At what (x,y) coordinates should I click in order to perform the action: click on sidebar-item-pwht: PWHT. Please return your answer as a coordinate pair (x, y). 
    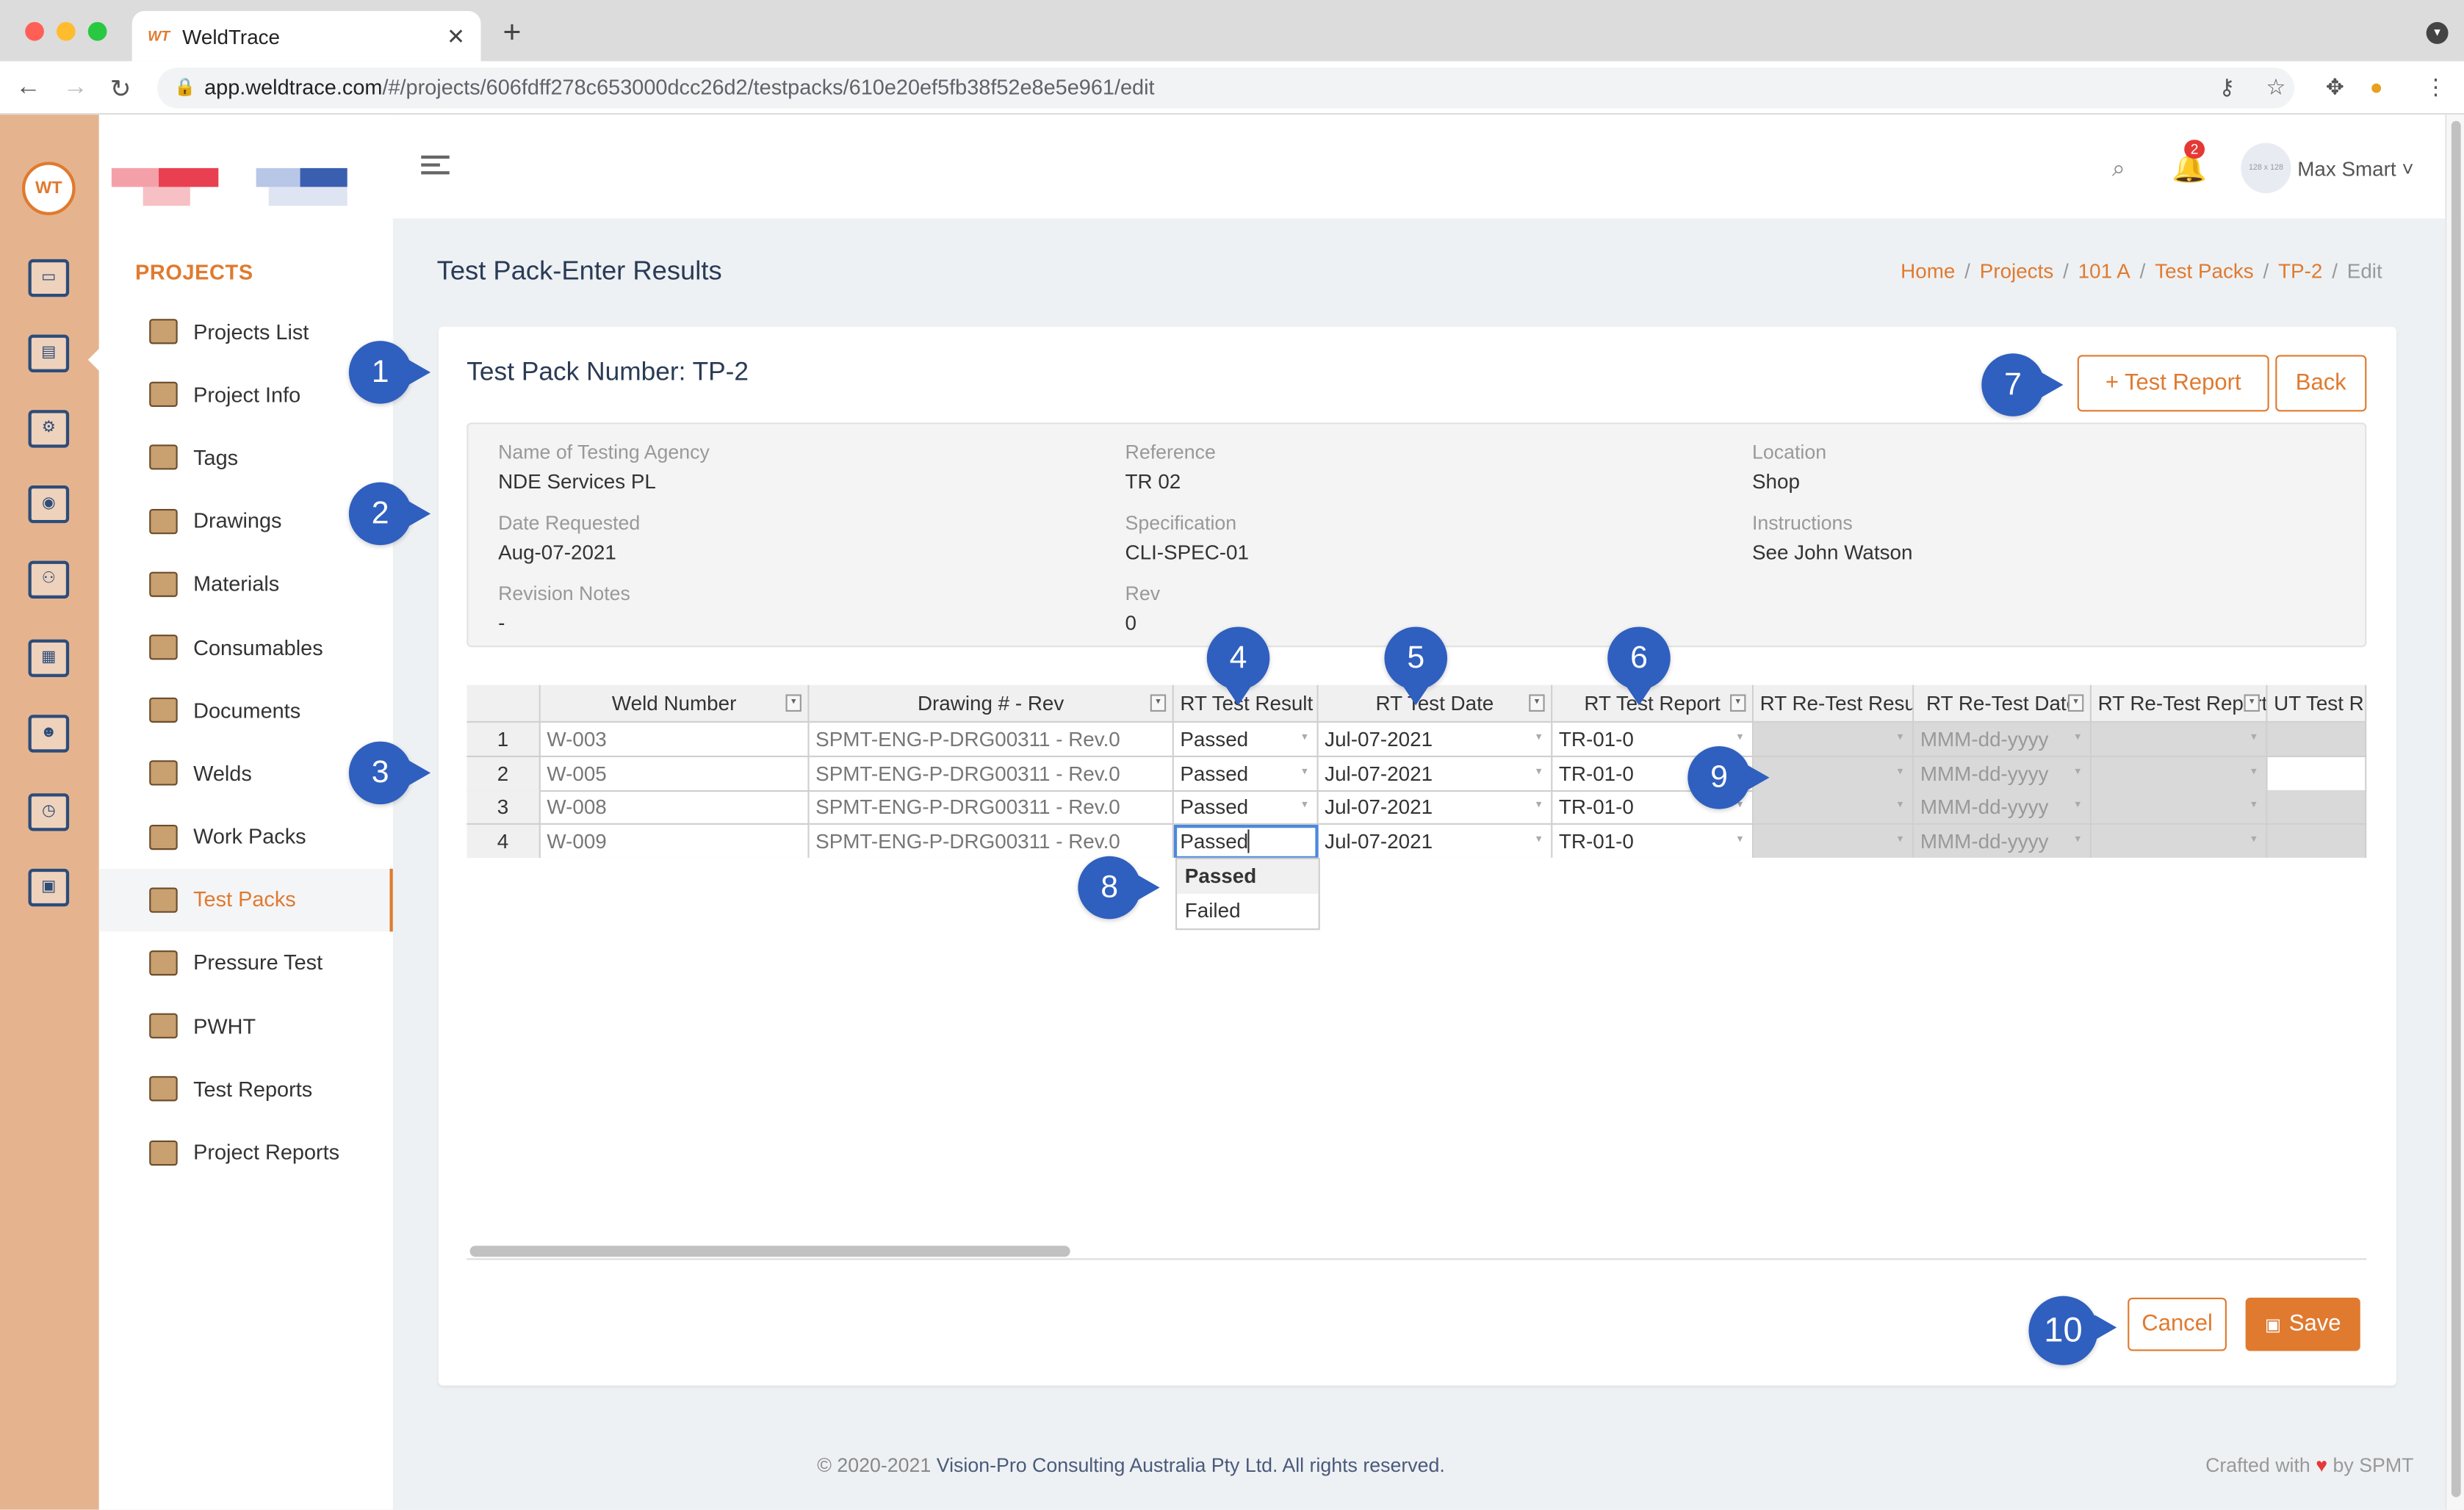
    Looking at the image, I should click on (246, 1026).